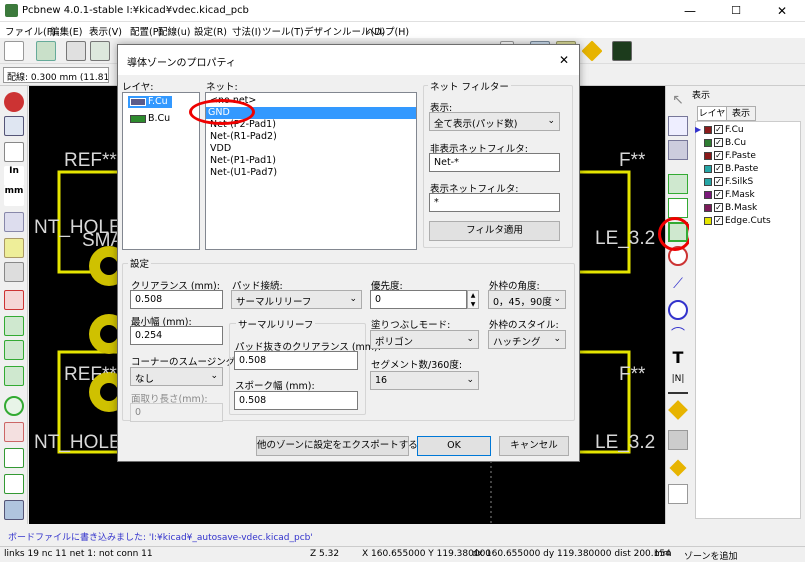  I want to click on net-option: VDD, so click(219, 149).